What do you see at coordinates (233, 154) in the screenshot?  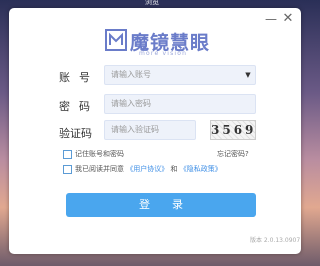 I see `forgot-password-link: 忘记密码?` at bounding box center [233, 154].